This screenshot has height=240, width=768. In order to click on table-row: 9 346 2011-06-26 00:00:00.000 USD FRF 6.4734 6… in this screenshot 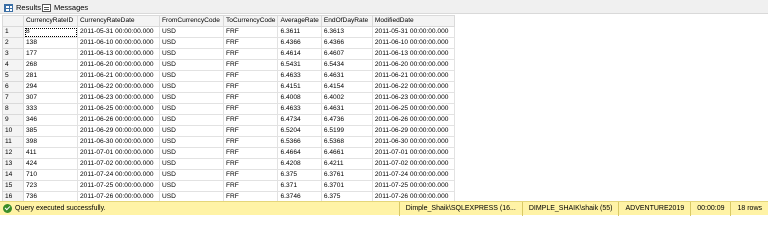, I will do `click(228, 120)`.